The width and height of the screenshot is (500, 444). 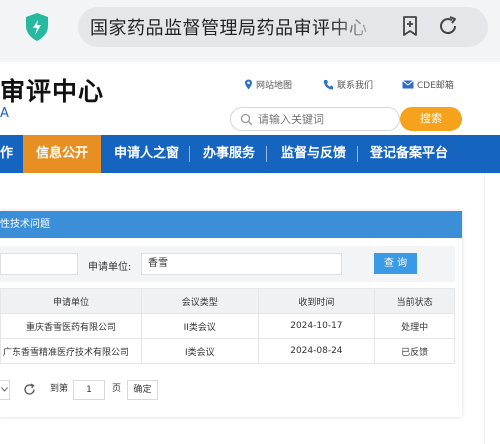 What do you see at coordinates (410, 26) in the screenshot?
I see `add-bookmark-icon` at bounding box center [410, 26].